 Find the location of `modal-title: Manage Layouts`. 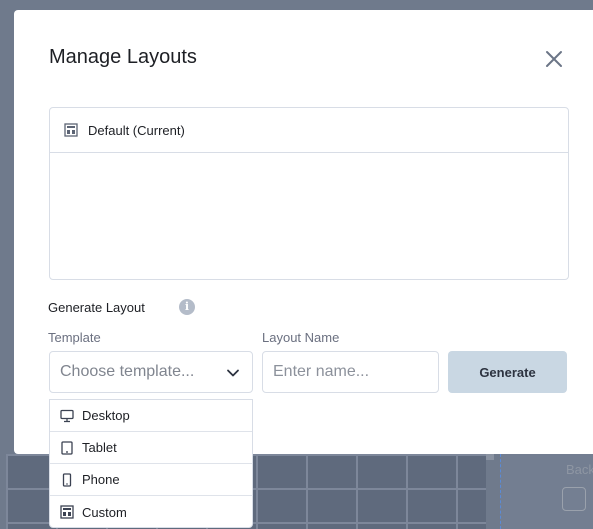

modal-title: Manage Layouts is located at coordinates (123, 57).